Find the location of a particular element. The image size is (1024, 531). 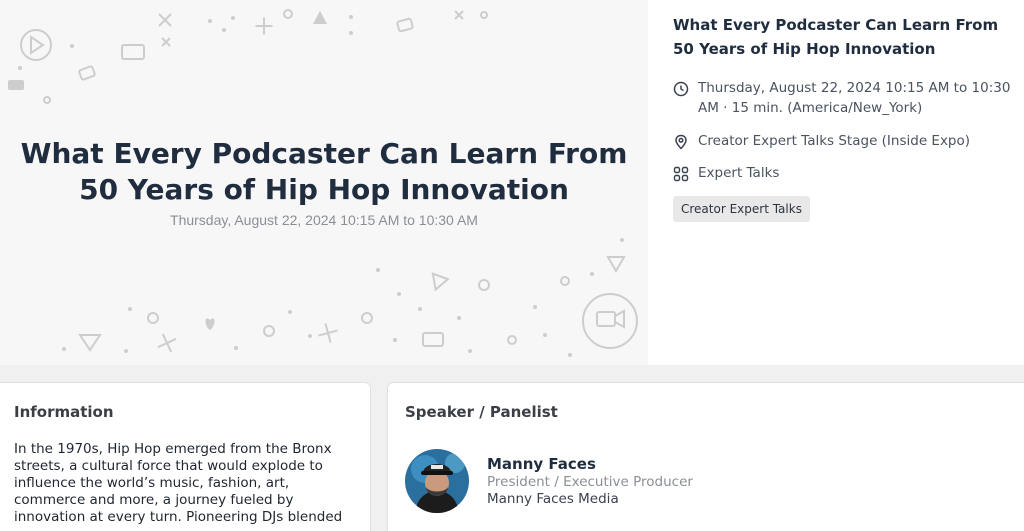

speaker-name: Manny Faces is located at coordinates (541, 464).